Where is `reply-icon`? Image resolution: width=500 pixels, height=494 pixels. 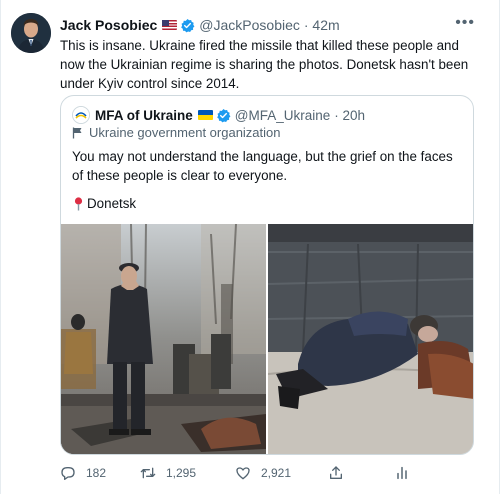
reply-icon is located at coordinates (68, 473).